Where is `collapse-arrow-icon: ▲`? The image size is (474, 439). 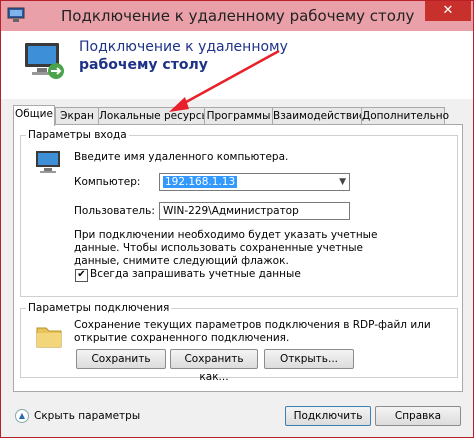 collapse-arrow-icon: ▲ is located at coordinates (22, 416).